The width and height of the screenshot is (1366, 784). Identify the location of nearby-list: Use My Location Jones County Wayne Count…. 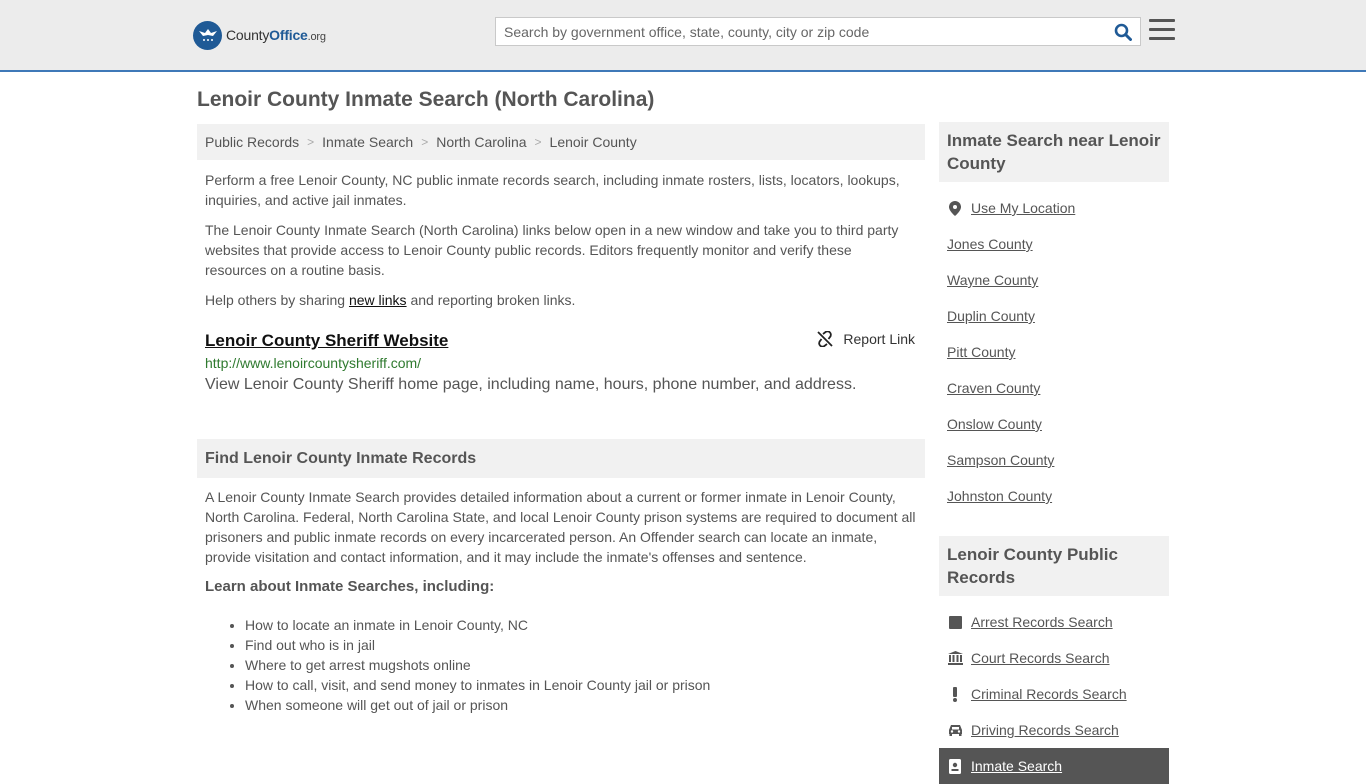
(1054, 352).